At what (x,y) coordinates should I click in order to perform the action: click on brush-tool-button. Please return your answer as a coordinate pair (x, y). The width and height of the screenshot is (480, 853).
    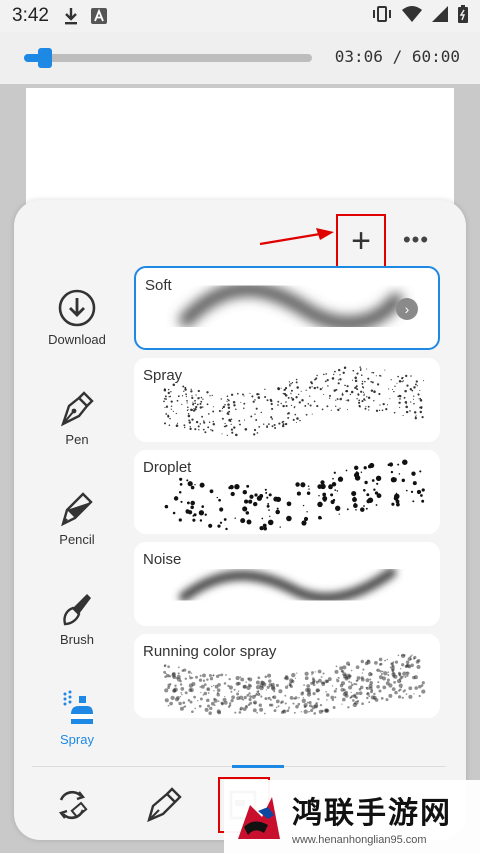
    Looking at the image, I should click on (164, 805).